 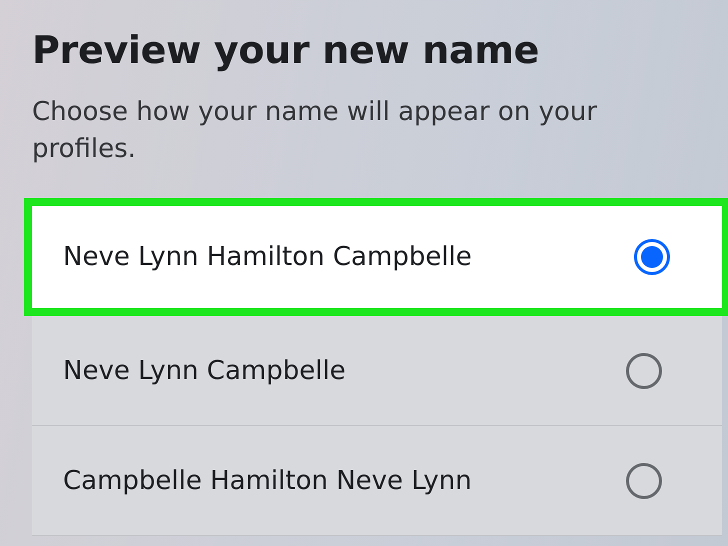 I want to click on option-label: Campbelle Hamilton Neve Lynn, so click(x=267, y=481).